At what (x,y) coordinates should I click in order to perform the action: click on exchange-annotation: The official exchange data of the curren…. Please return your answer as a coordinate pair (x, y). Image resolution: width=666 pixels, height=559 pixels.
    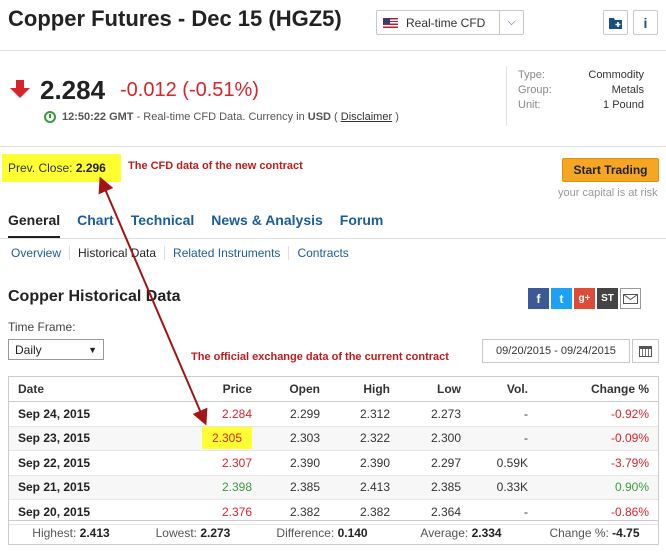
    Looking at the image, I should click on (320, 357).